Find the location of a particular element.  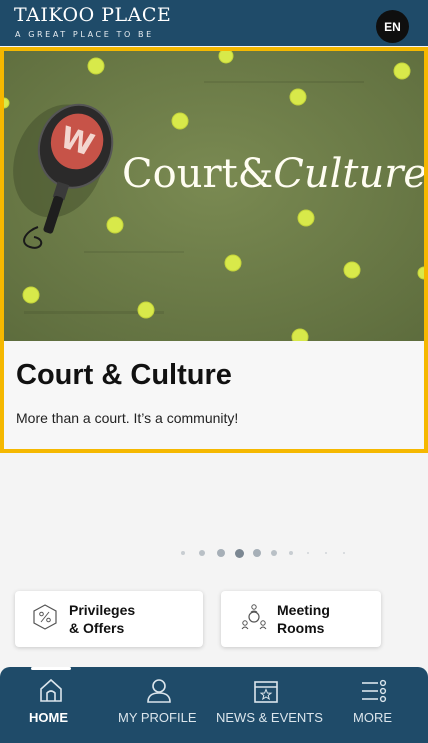

svg-text: Court&Culture. is located at coordinates (273, 174).